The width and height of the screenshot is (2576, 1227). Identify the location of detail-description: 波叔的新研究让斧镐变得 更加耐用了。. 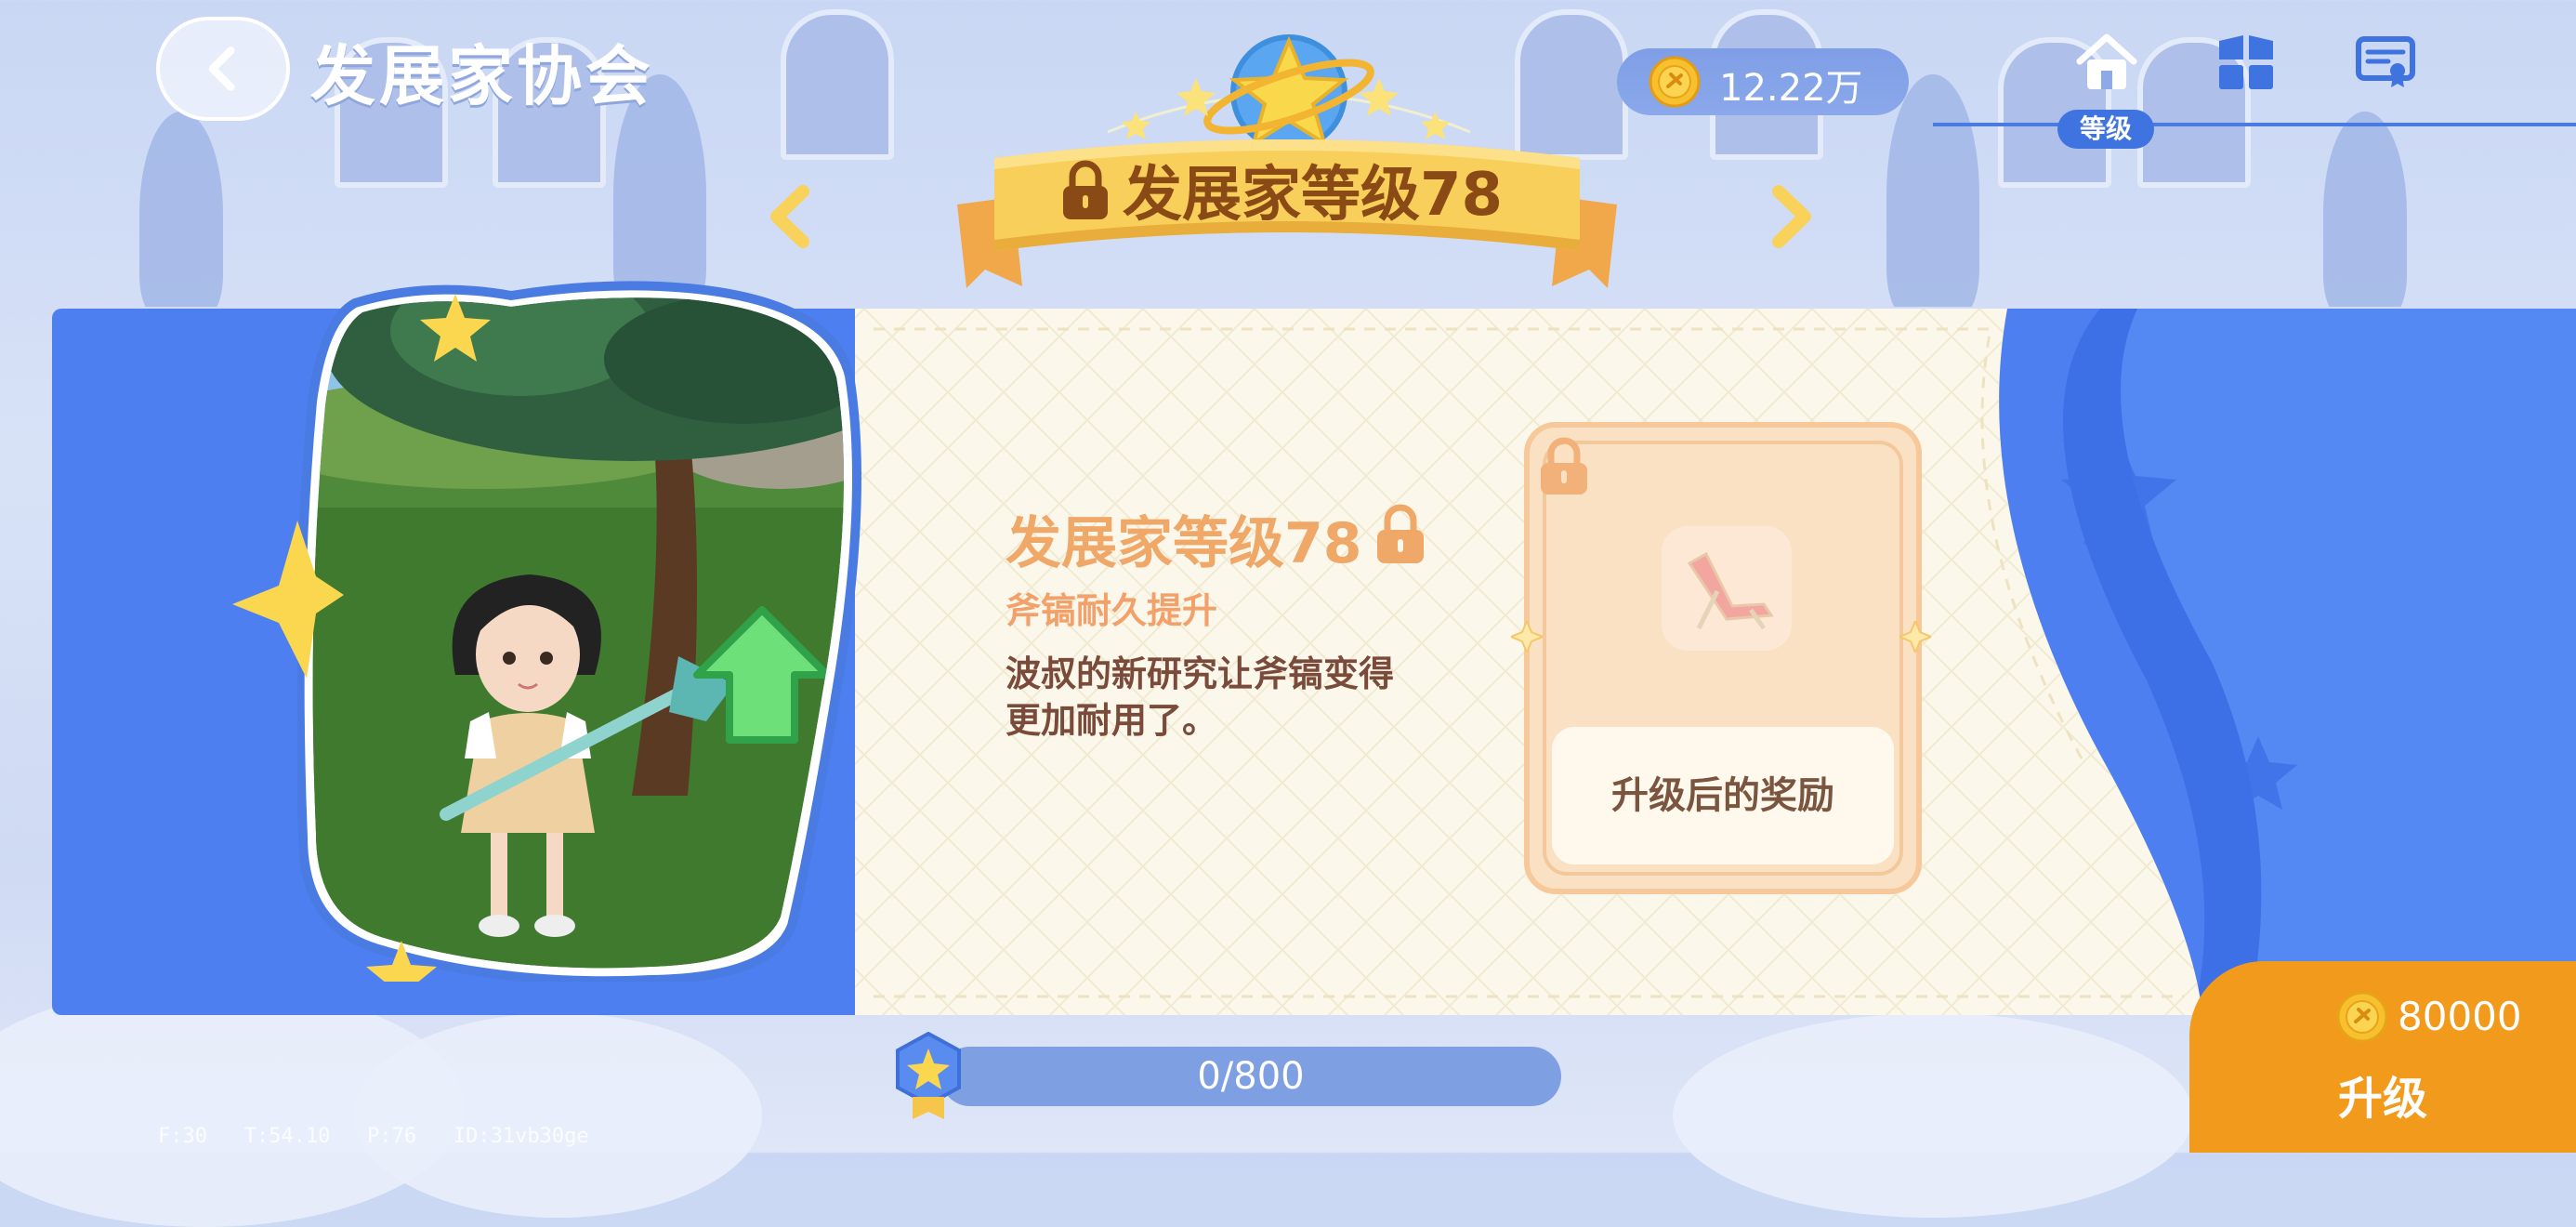
(1237, 697).